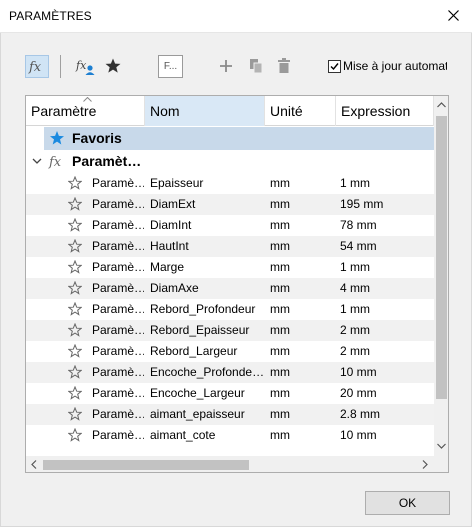  What do you see at coordinates (230, 435) in the screenshot?
I see `table-row: Paramè… aimant_cote mm 10 mm` at bounding box center [230, 435].